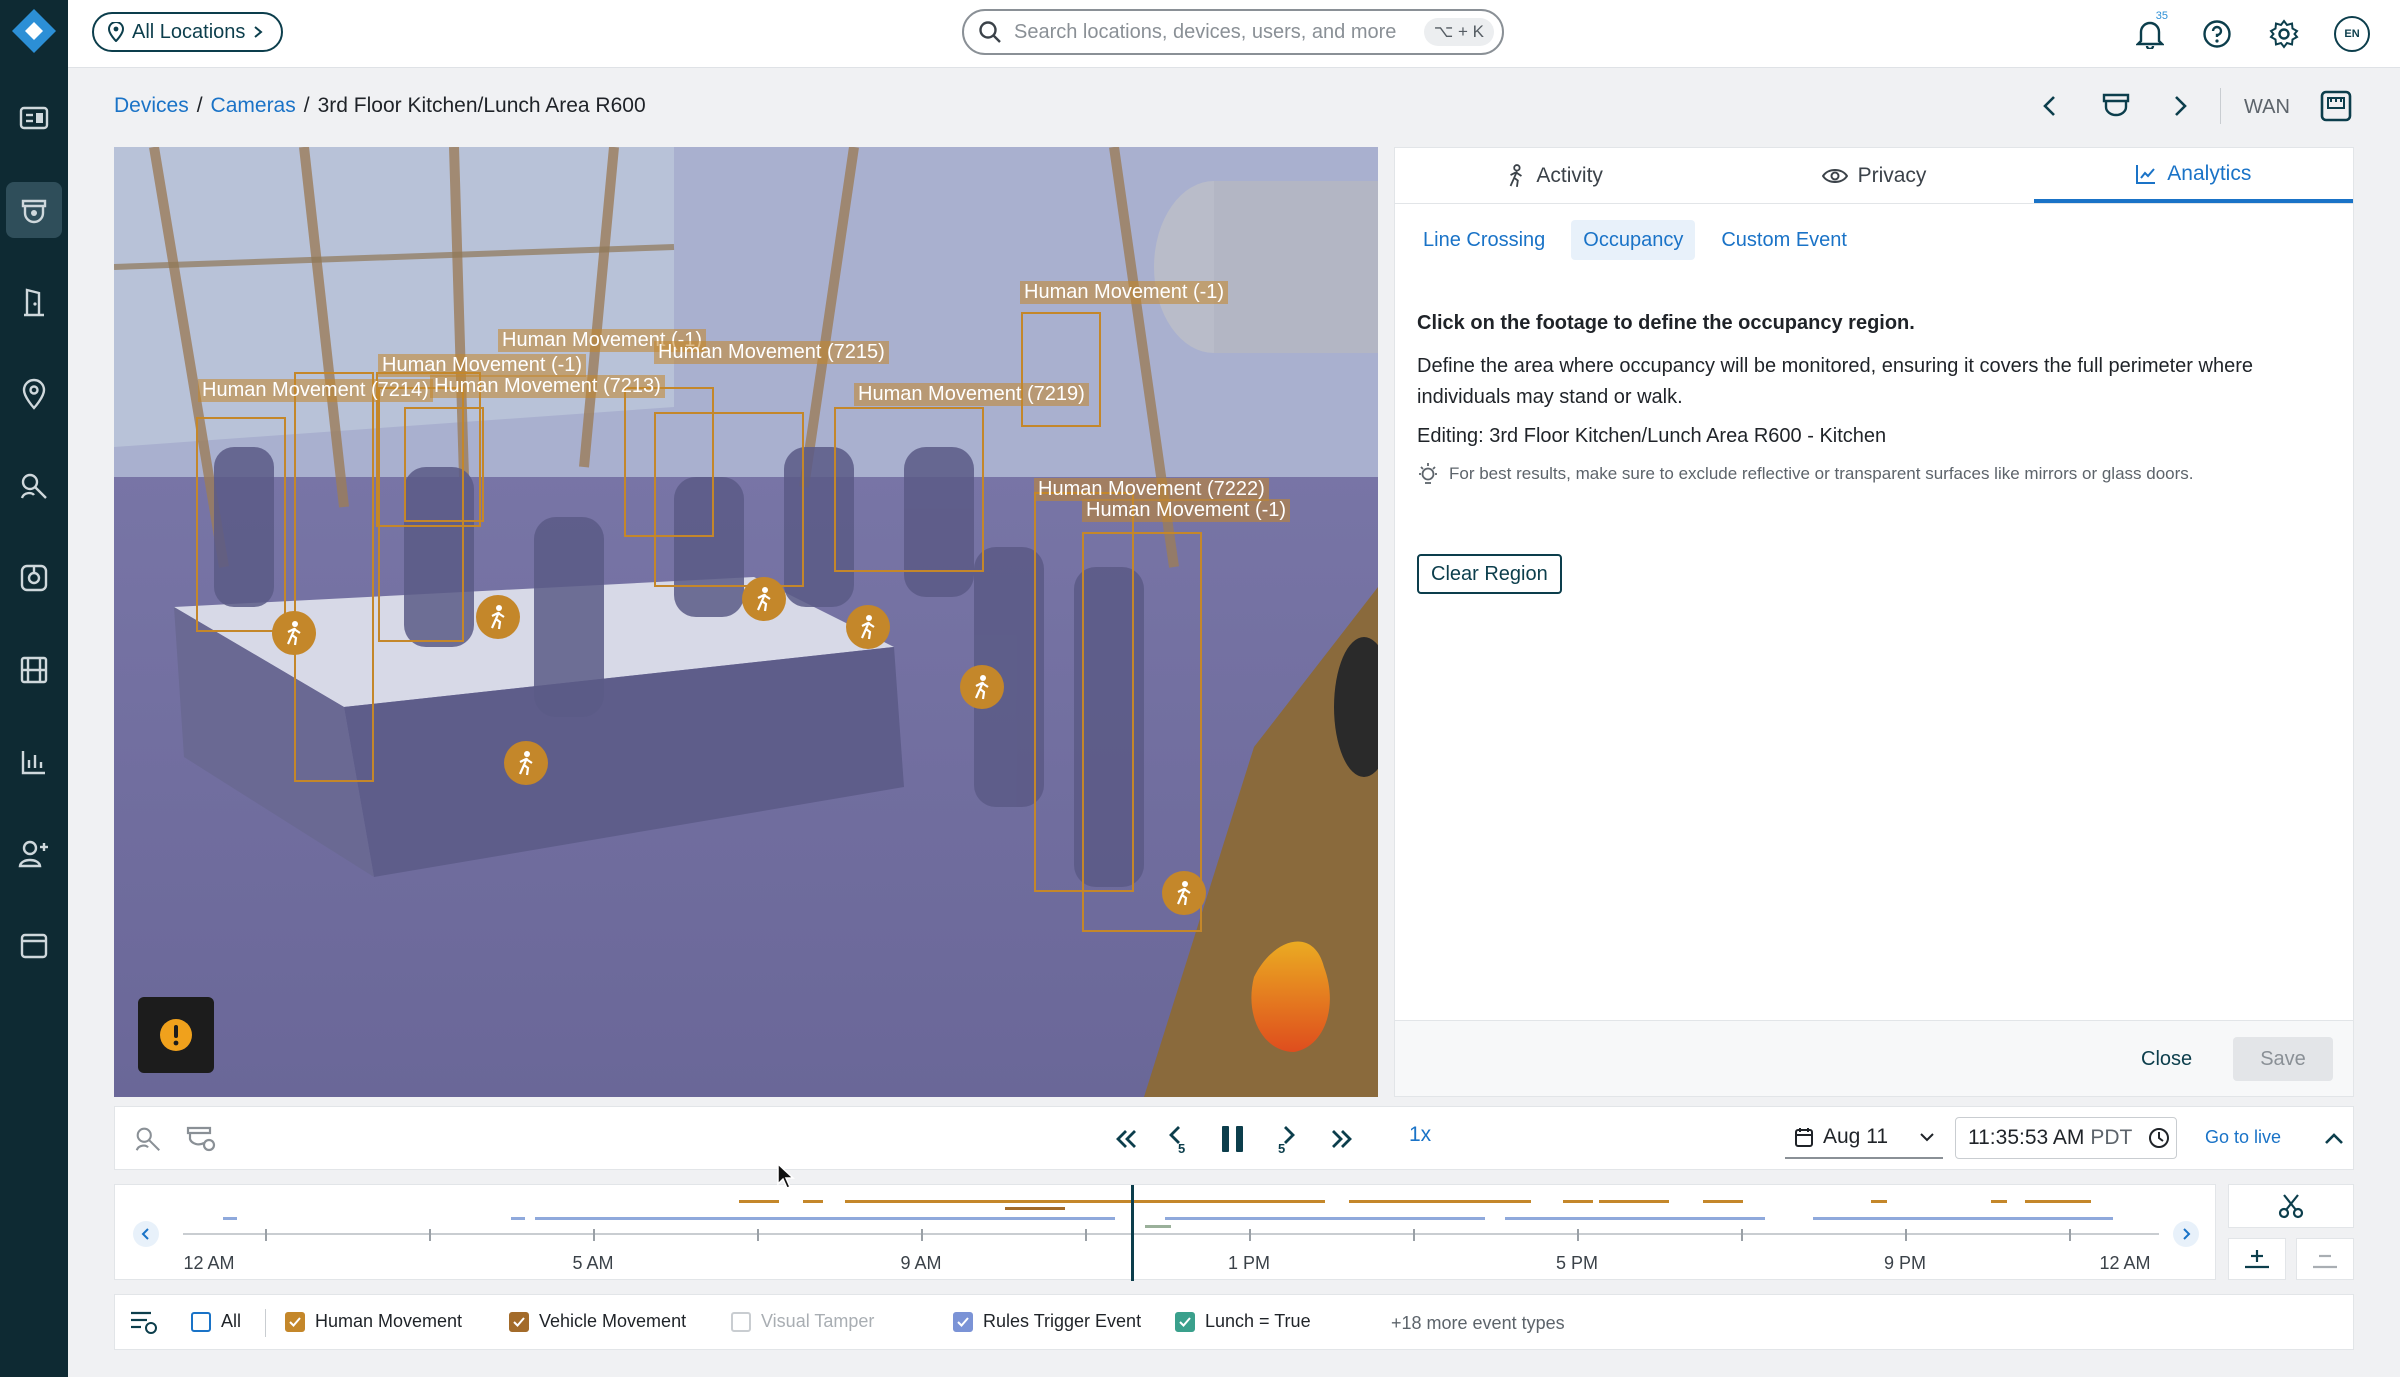 The height and width of the screenshot is (1377, 2400). What do you see at coordinates (34, 302) in the screenshot?
I see `nav-access` at bounding box center [34, 302].